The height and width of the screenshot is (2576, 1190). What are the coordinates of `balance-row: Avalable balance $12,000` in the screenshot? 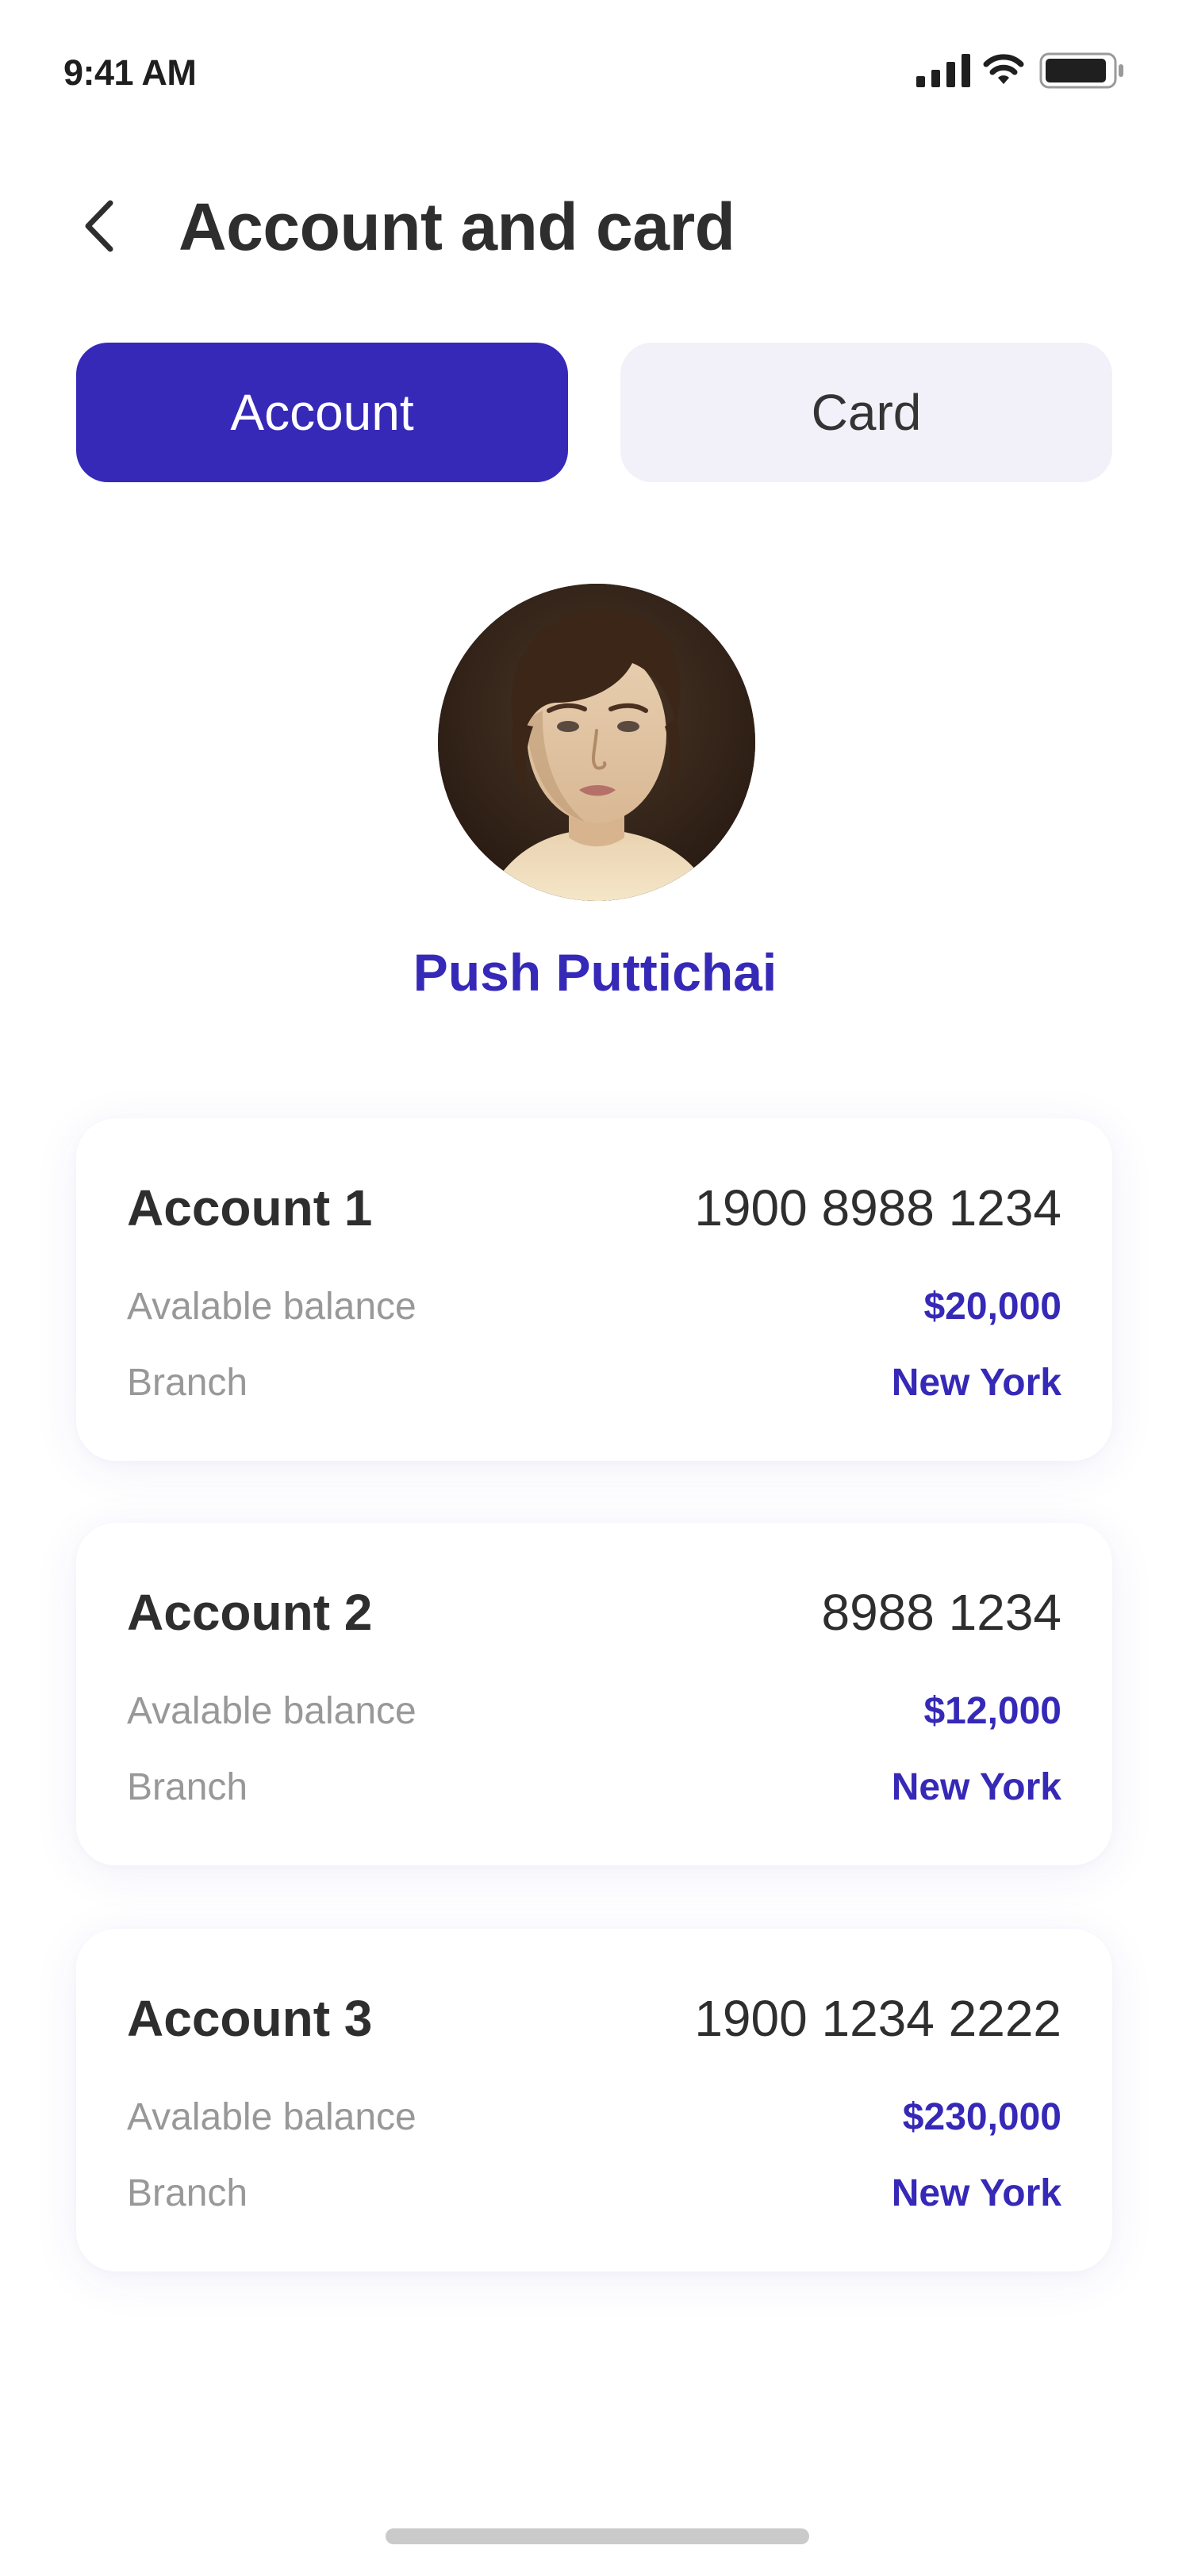 It's located at (594, 1711).